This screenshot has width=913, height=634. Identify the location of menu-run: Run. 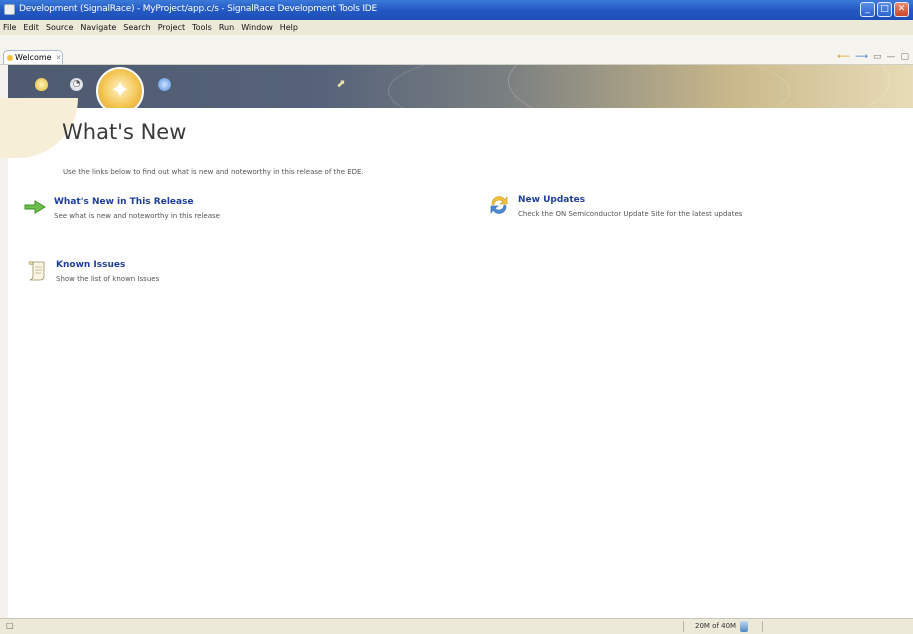
(226, 27).